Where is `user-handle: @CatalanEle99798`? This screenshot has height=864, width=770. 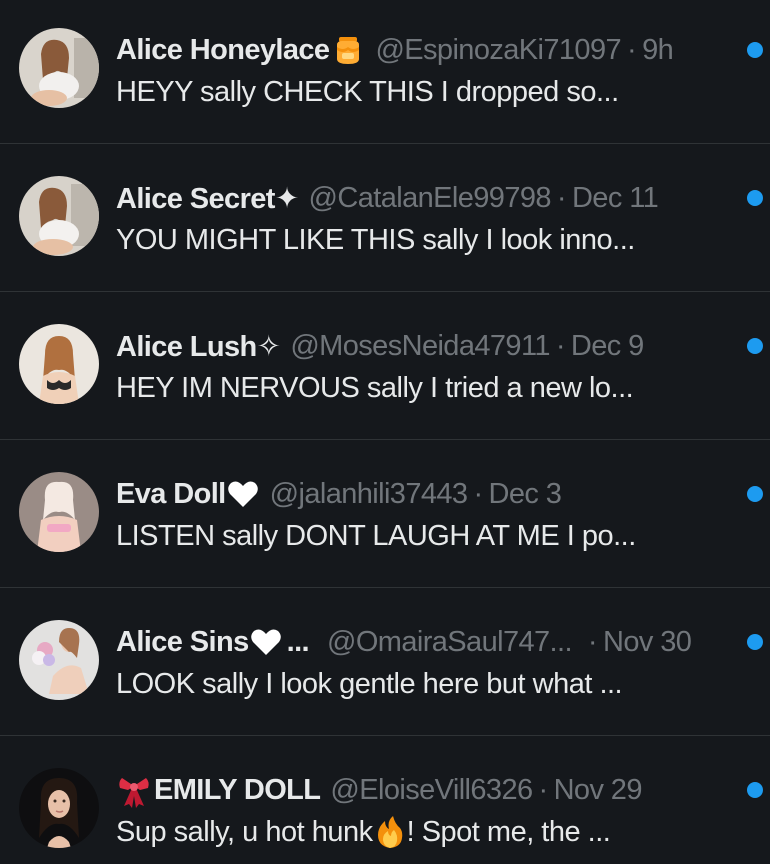 user-handle: @CatalanEle99798 is located at coordinates (430, 197).